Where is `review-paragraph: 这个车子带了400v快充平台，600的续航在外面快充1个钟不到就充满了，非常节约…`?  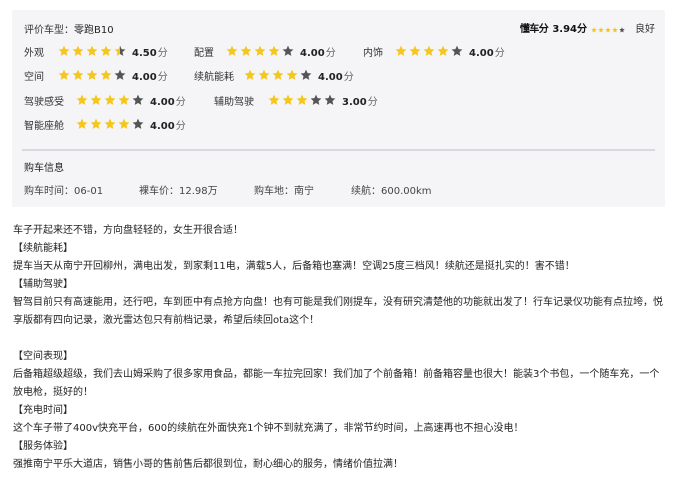
review-paragraph: 这个车子带了400v快充平台，600的续航在外面快充1个钟不到就充满了，非常节约… is located at coordinates (268, 428).